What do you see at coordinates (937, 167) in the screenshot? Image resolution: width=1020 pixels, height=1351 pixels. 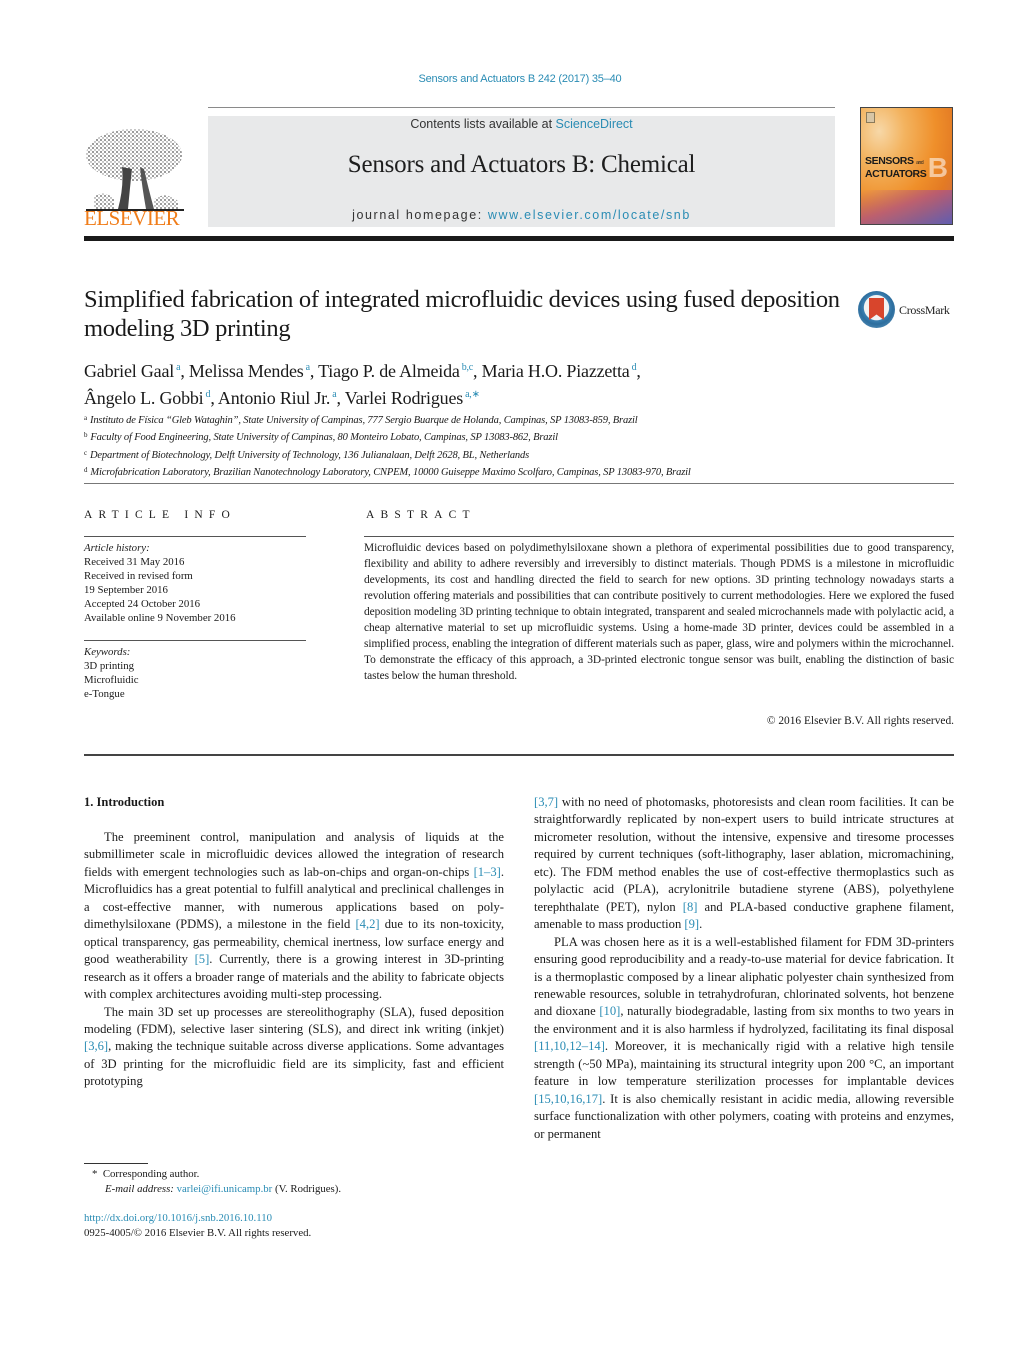 I see `cover-letter: B` at bounding box center [937, 167].